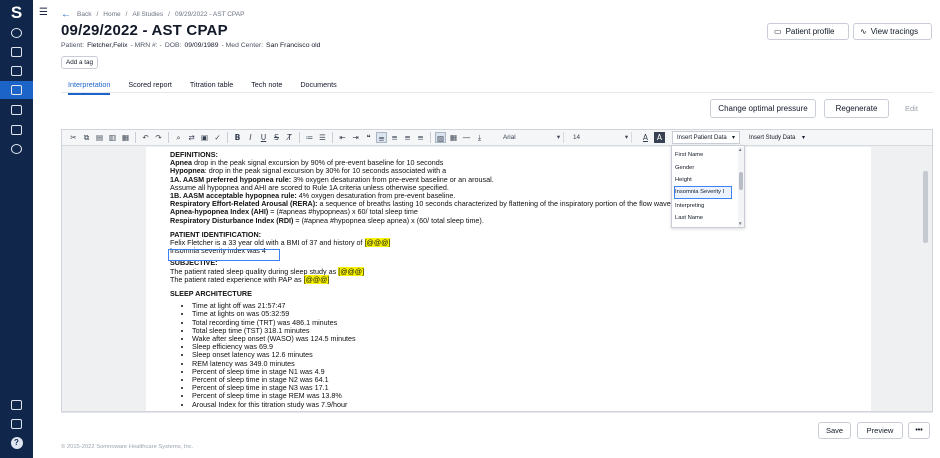 The width and height of the screenshot is (940, 458). I want to click on underline-icon: U, so click(263, 137).